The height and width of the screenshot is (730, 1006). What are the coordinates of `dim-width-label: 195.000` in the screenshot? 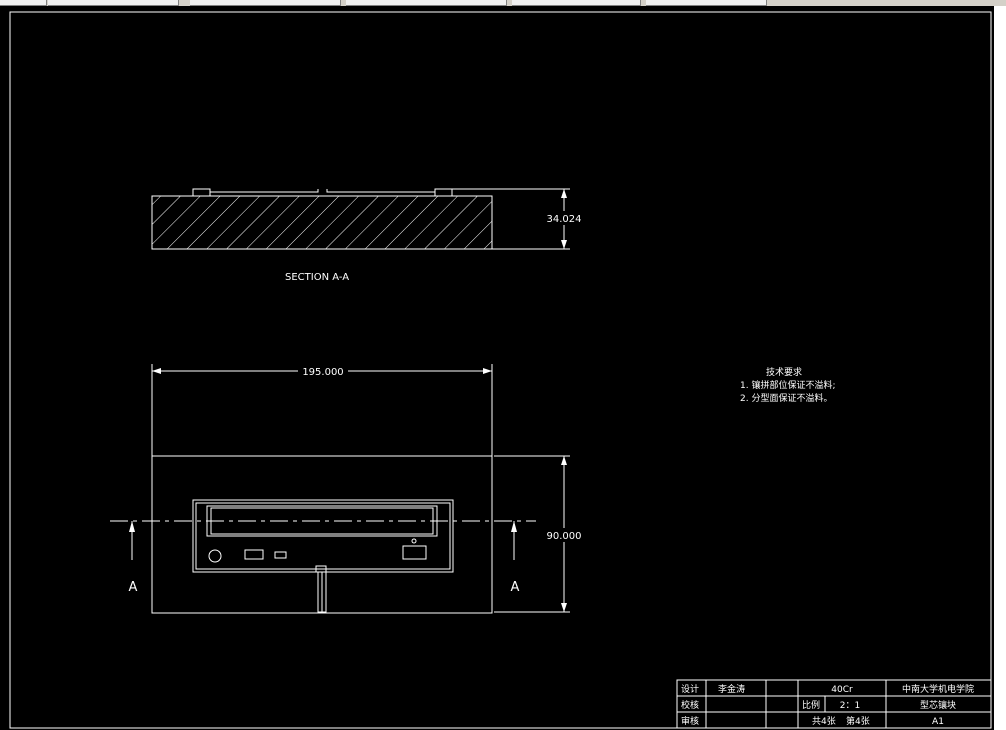 It's located at (322, 372).